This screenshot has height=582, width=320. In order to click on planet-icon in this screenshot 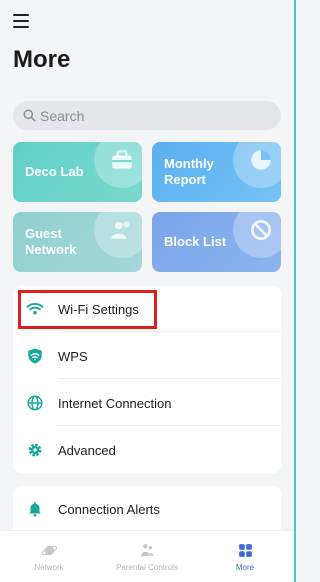, I will do `click(49, 550)`.